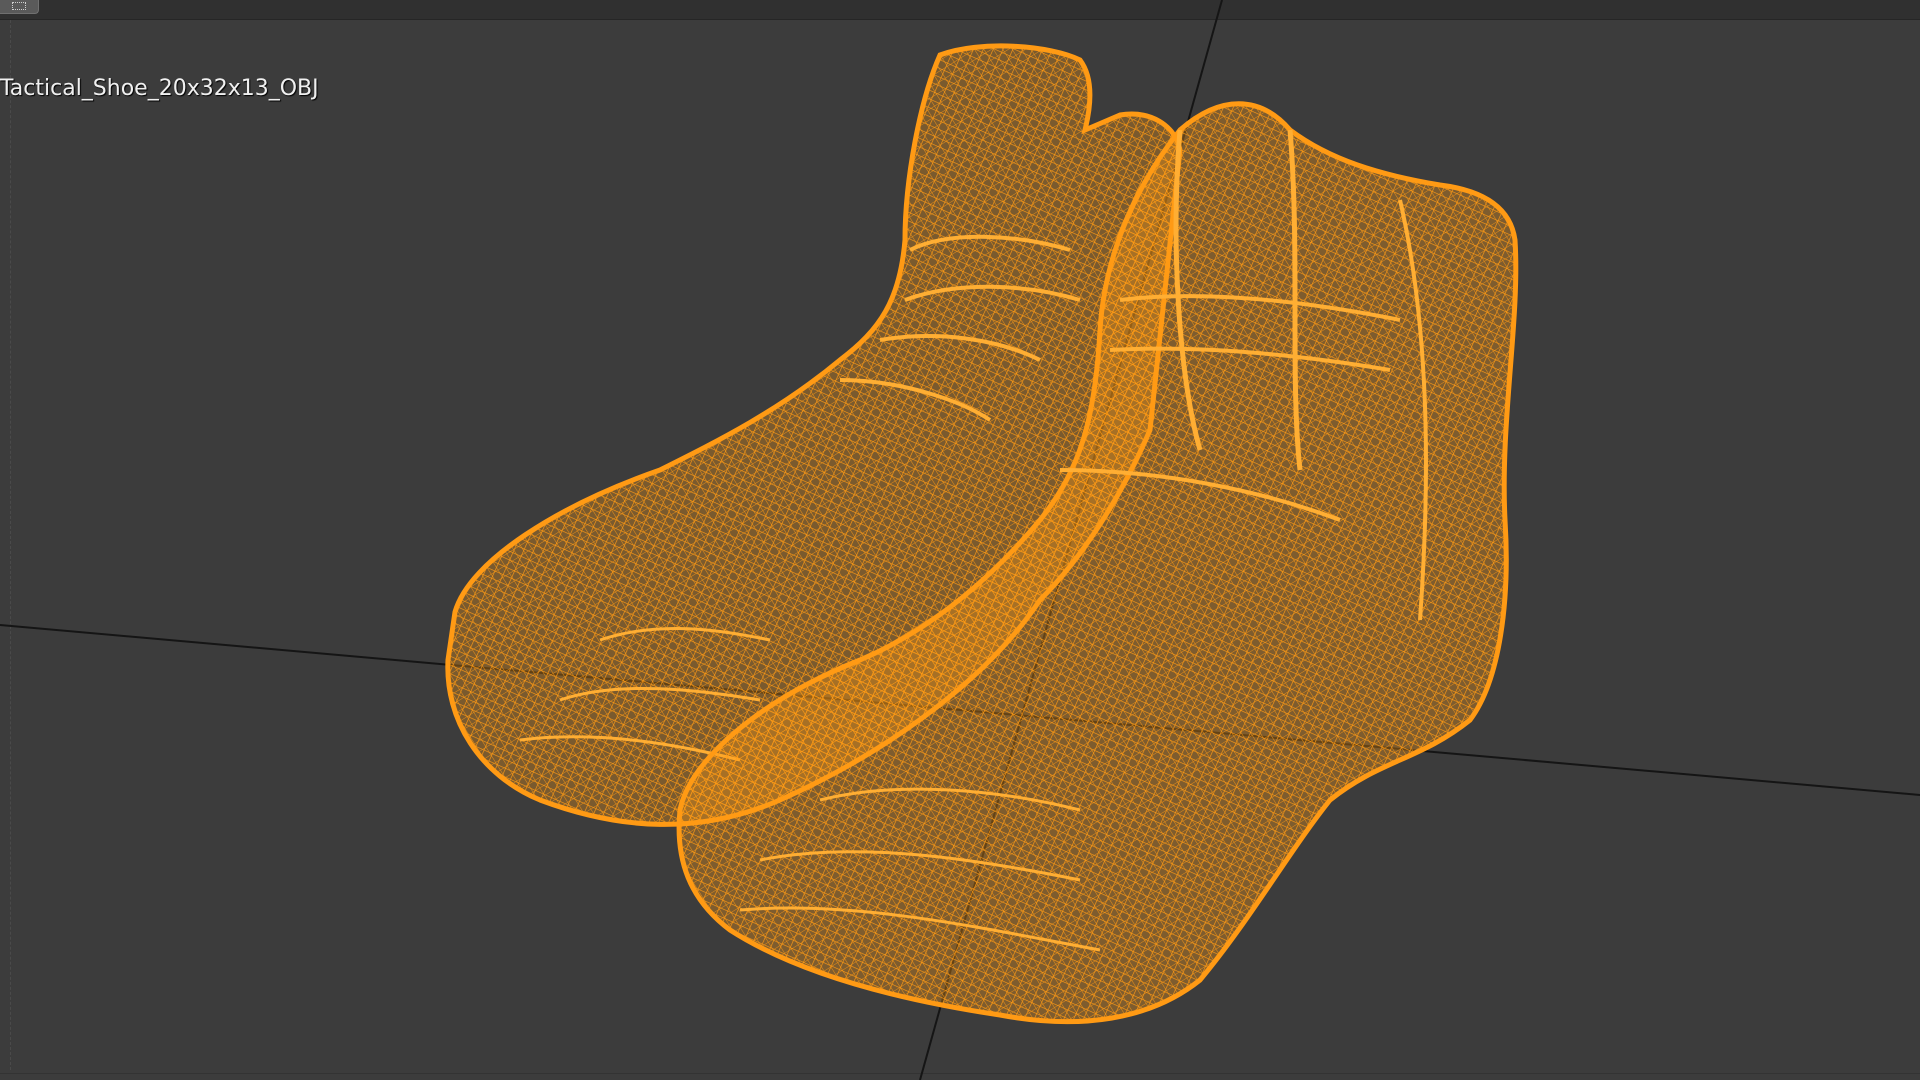 The height and width of the screenshot is (1080, 1920). I want to click on object-name-label: Tactical_Shoe_20x32x13_OBJ, so click(159, 88).